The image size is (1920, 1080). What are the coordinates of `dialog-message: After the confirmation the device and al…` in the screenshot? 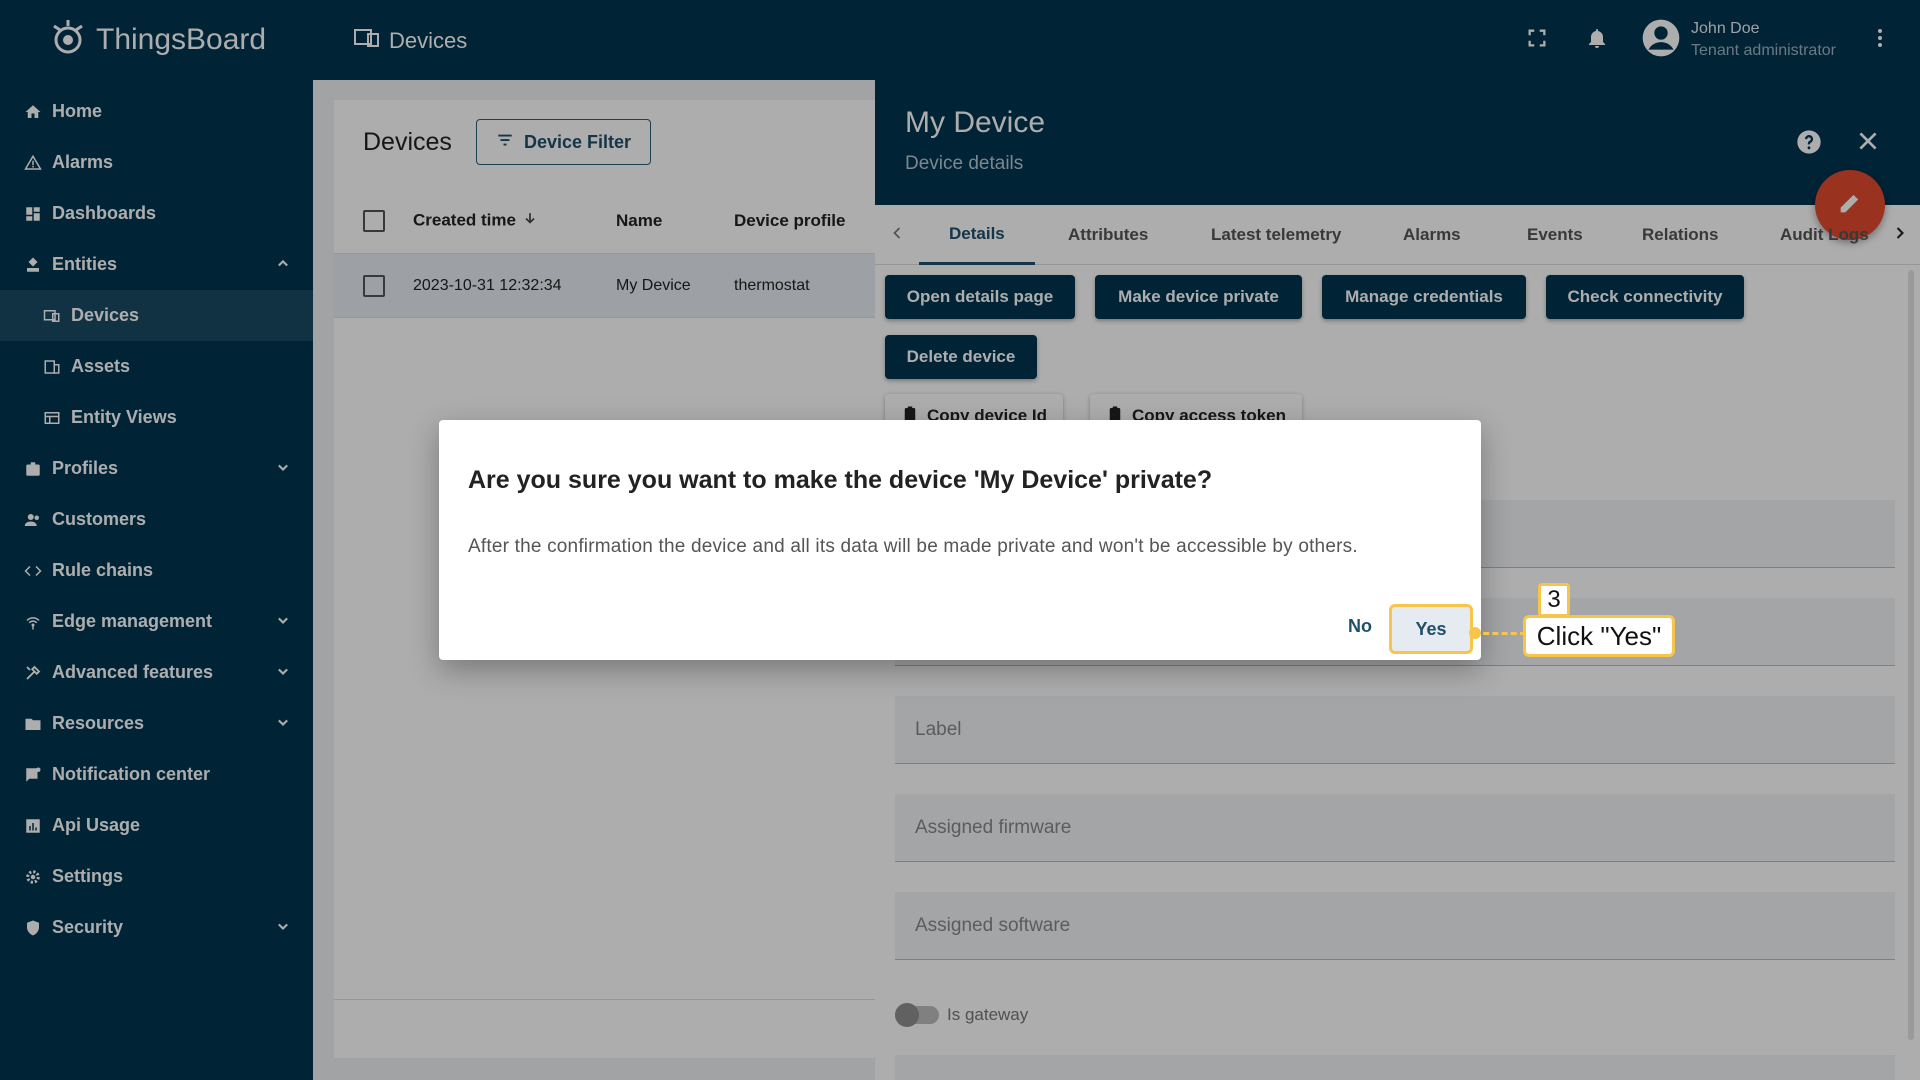 It's located at (913, 546).